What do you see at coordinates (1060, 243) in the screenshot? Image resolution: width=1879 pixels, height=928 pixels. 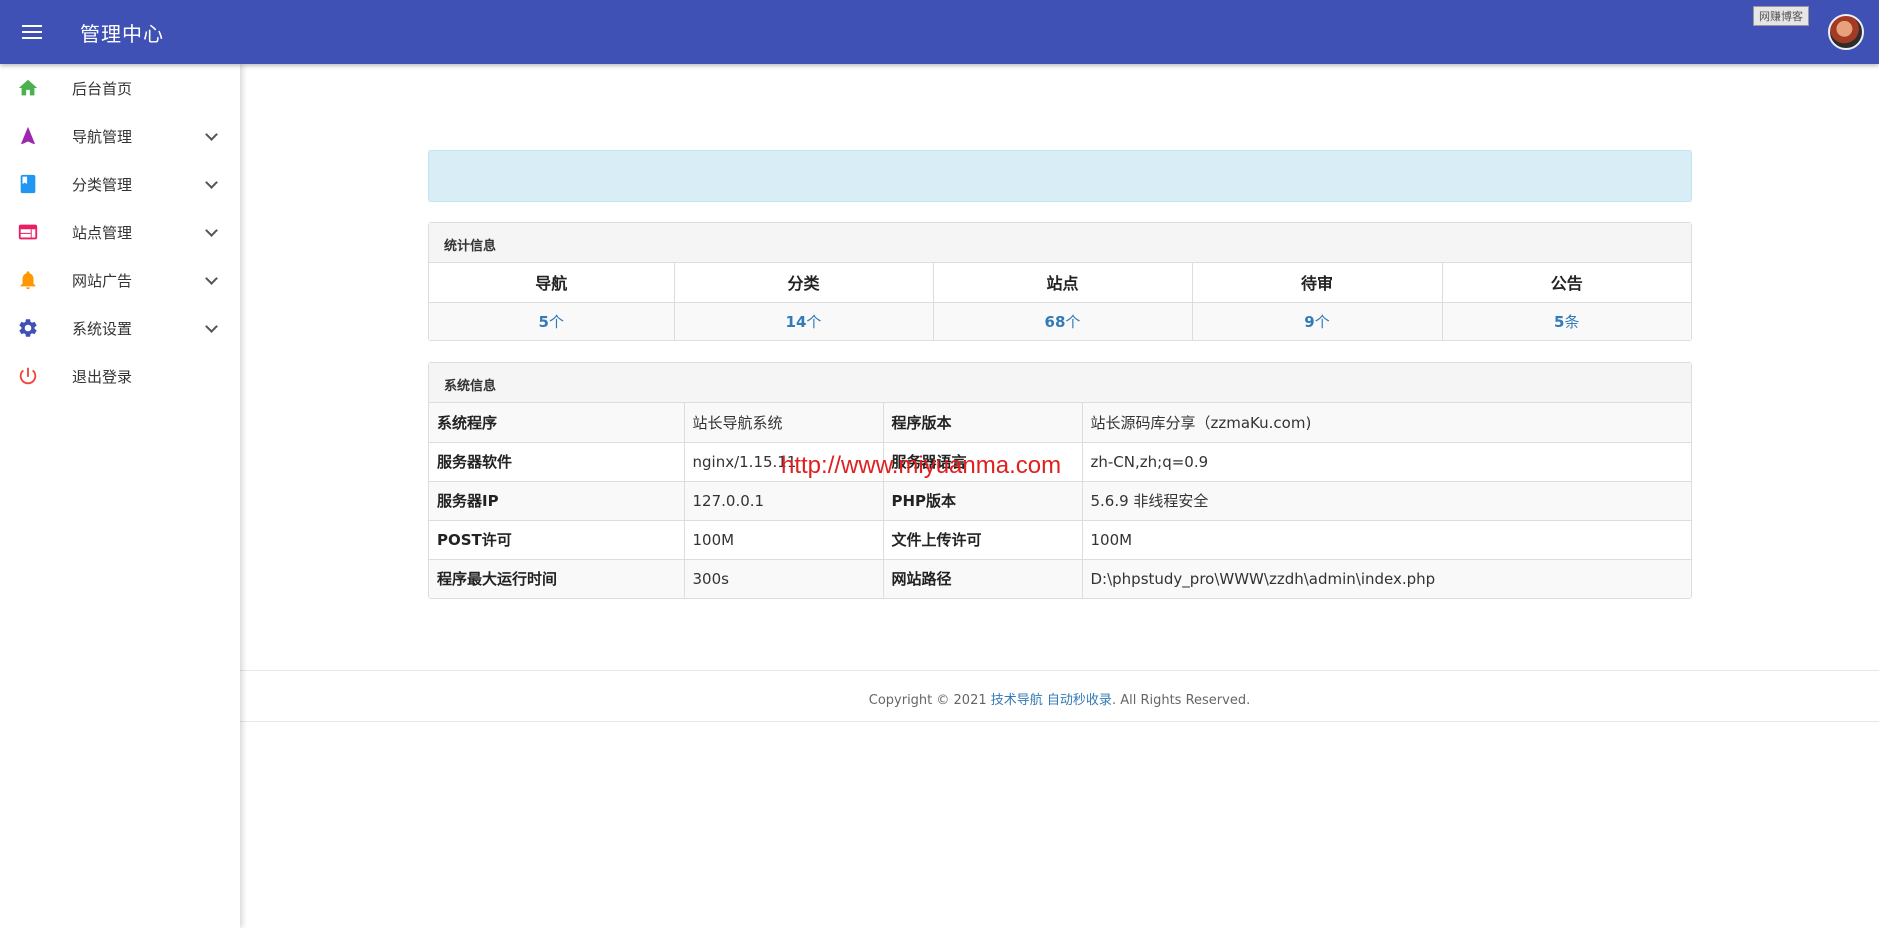 I see `stats-panel-title: 统计信息` at bounding box center [1060, 243].